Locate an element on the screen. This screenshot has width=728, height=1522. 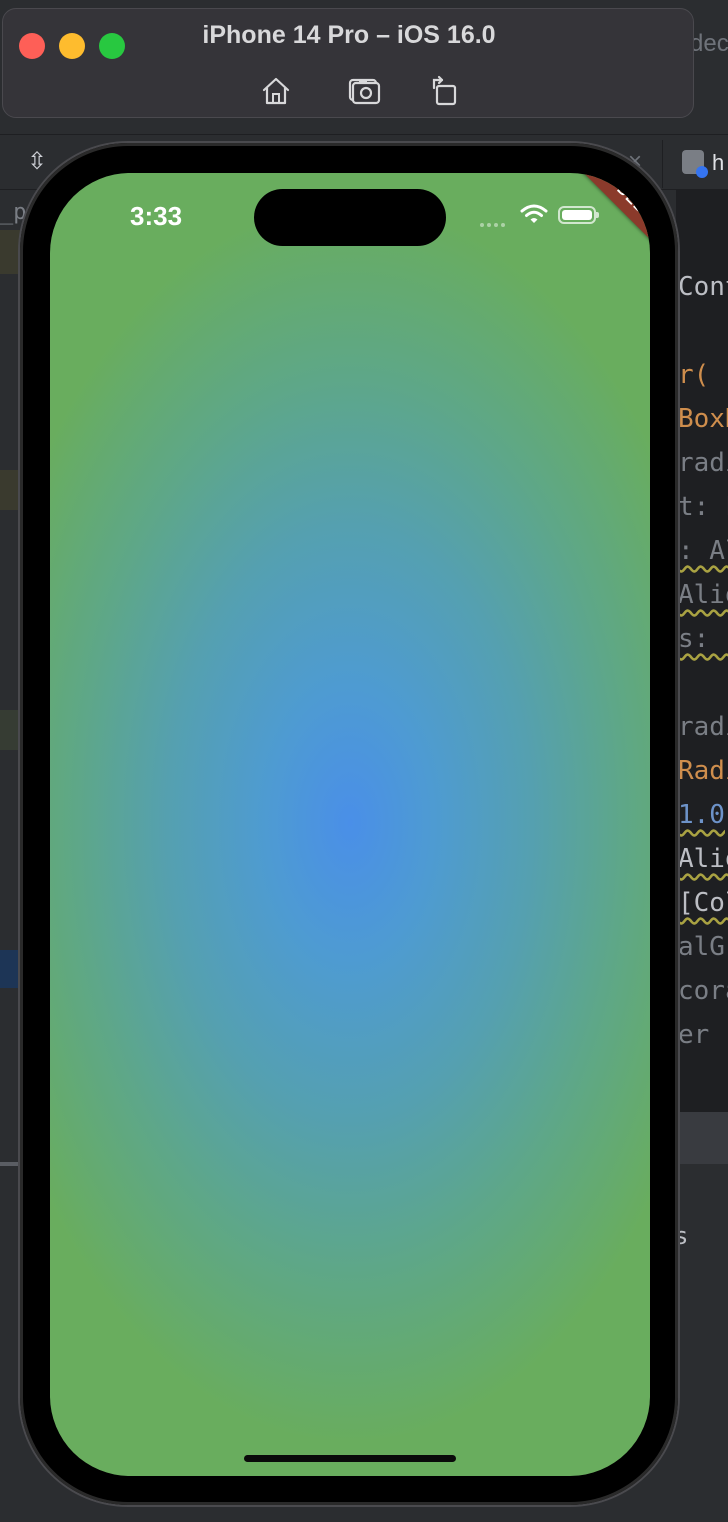
code-line: s: [ is located at coordinates (703, 639).